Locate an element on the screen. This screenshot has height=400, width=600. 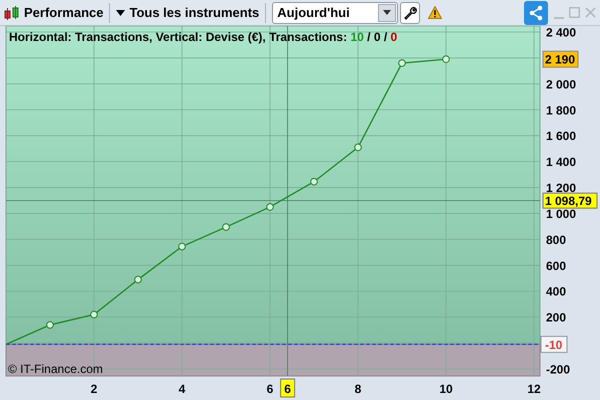
y-axis-label: 1 600 is located at coordinates (561, 136).